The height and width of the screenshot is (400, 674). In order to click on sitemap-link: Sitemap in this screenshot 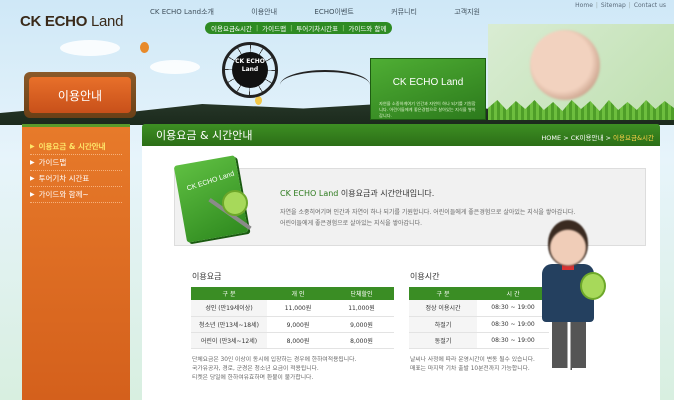, I will do `click(613, 5)`.